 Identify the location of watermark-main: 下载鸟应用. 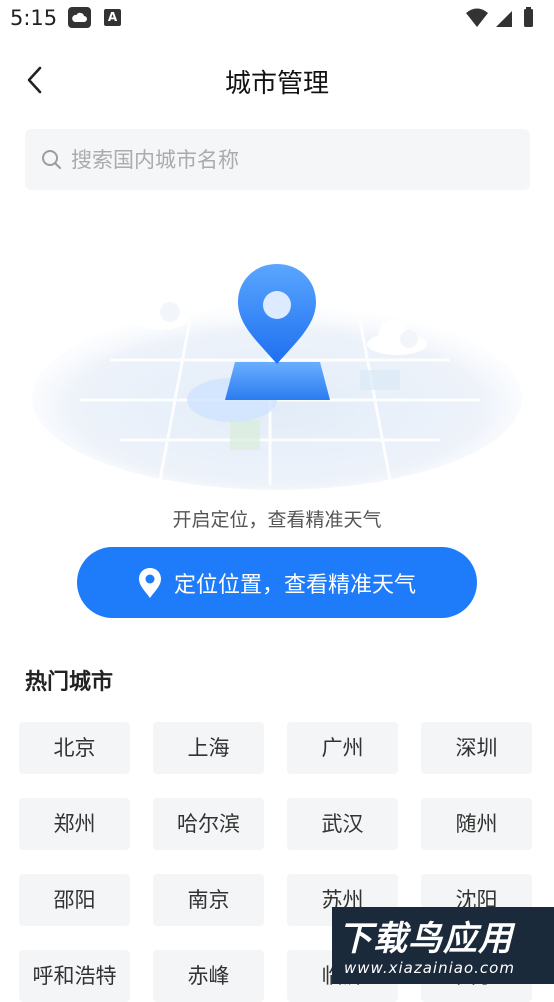
(425, 939).